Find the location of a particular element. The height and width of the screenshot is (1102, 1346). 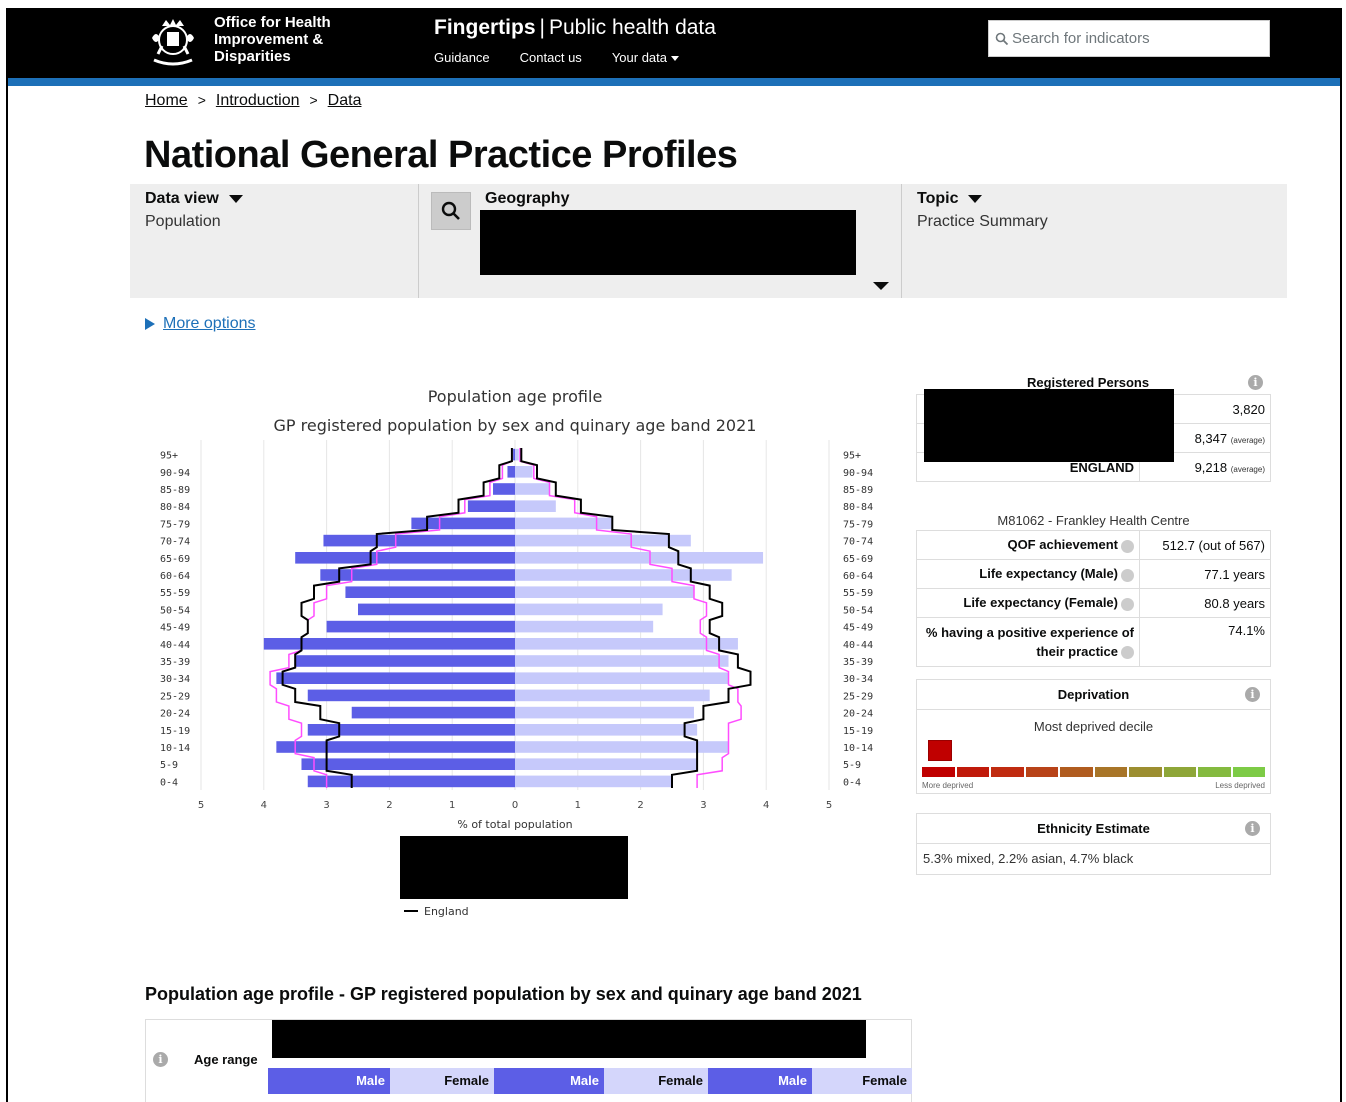

age-band-label-left: 15-19 is located at coordinates (175, 731).